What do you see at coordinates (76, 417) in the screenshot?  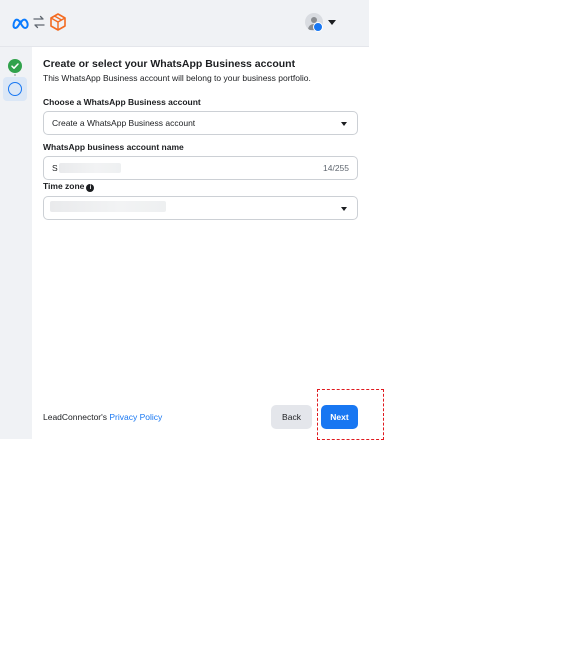 I see `privacy-notice-prefix: LeadConnector's` at bounding box center [76, 417].